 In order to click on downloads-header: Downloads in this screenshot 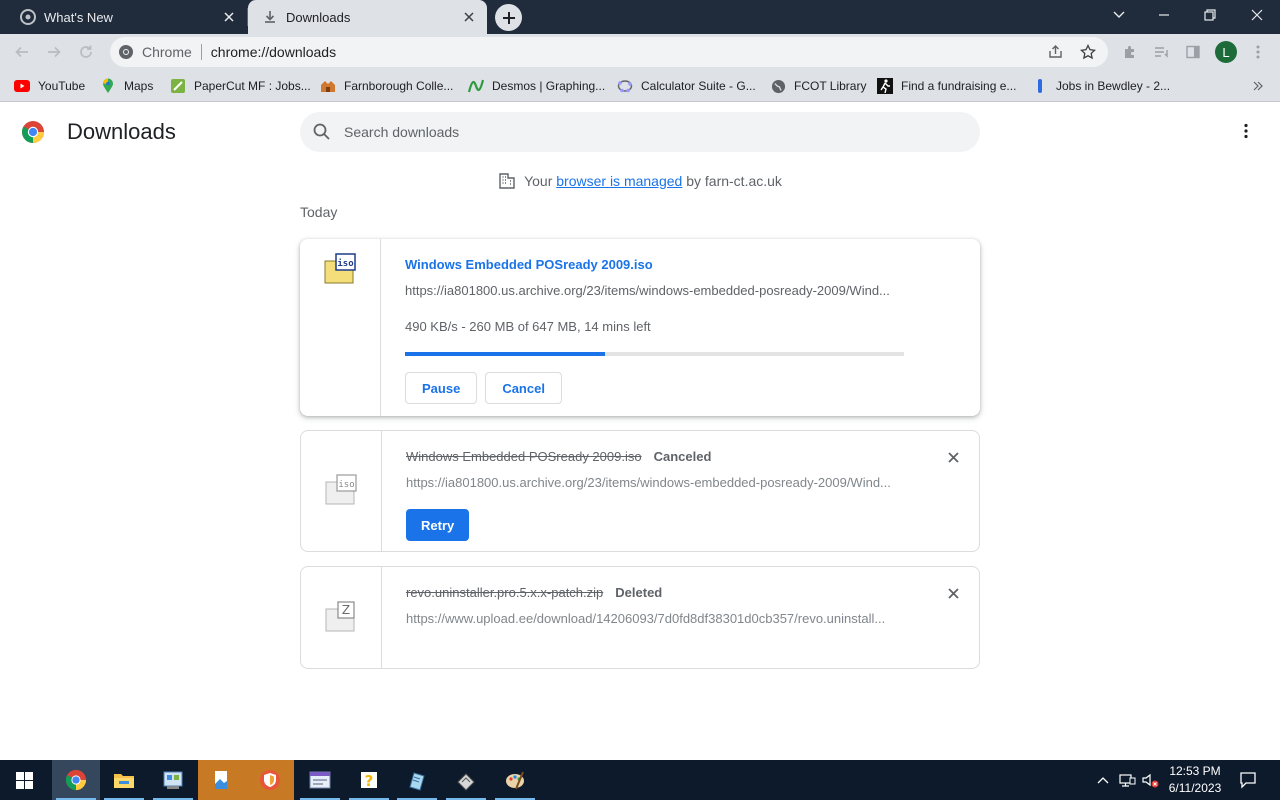, I will do `click(640, 131)`.